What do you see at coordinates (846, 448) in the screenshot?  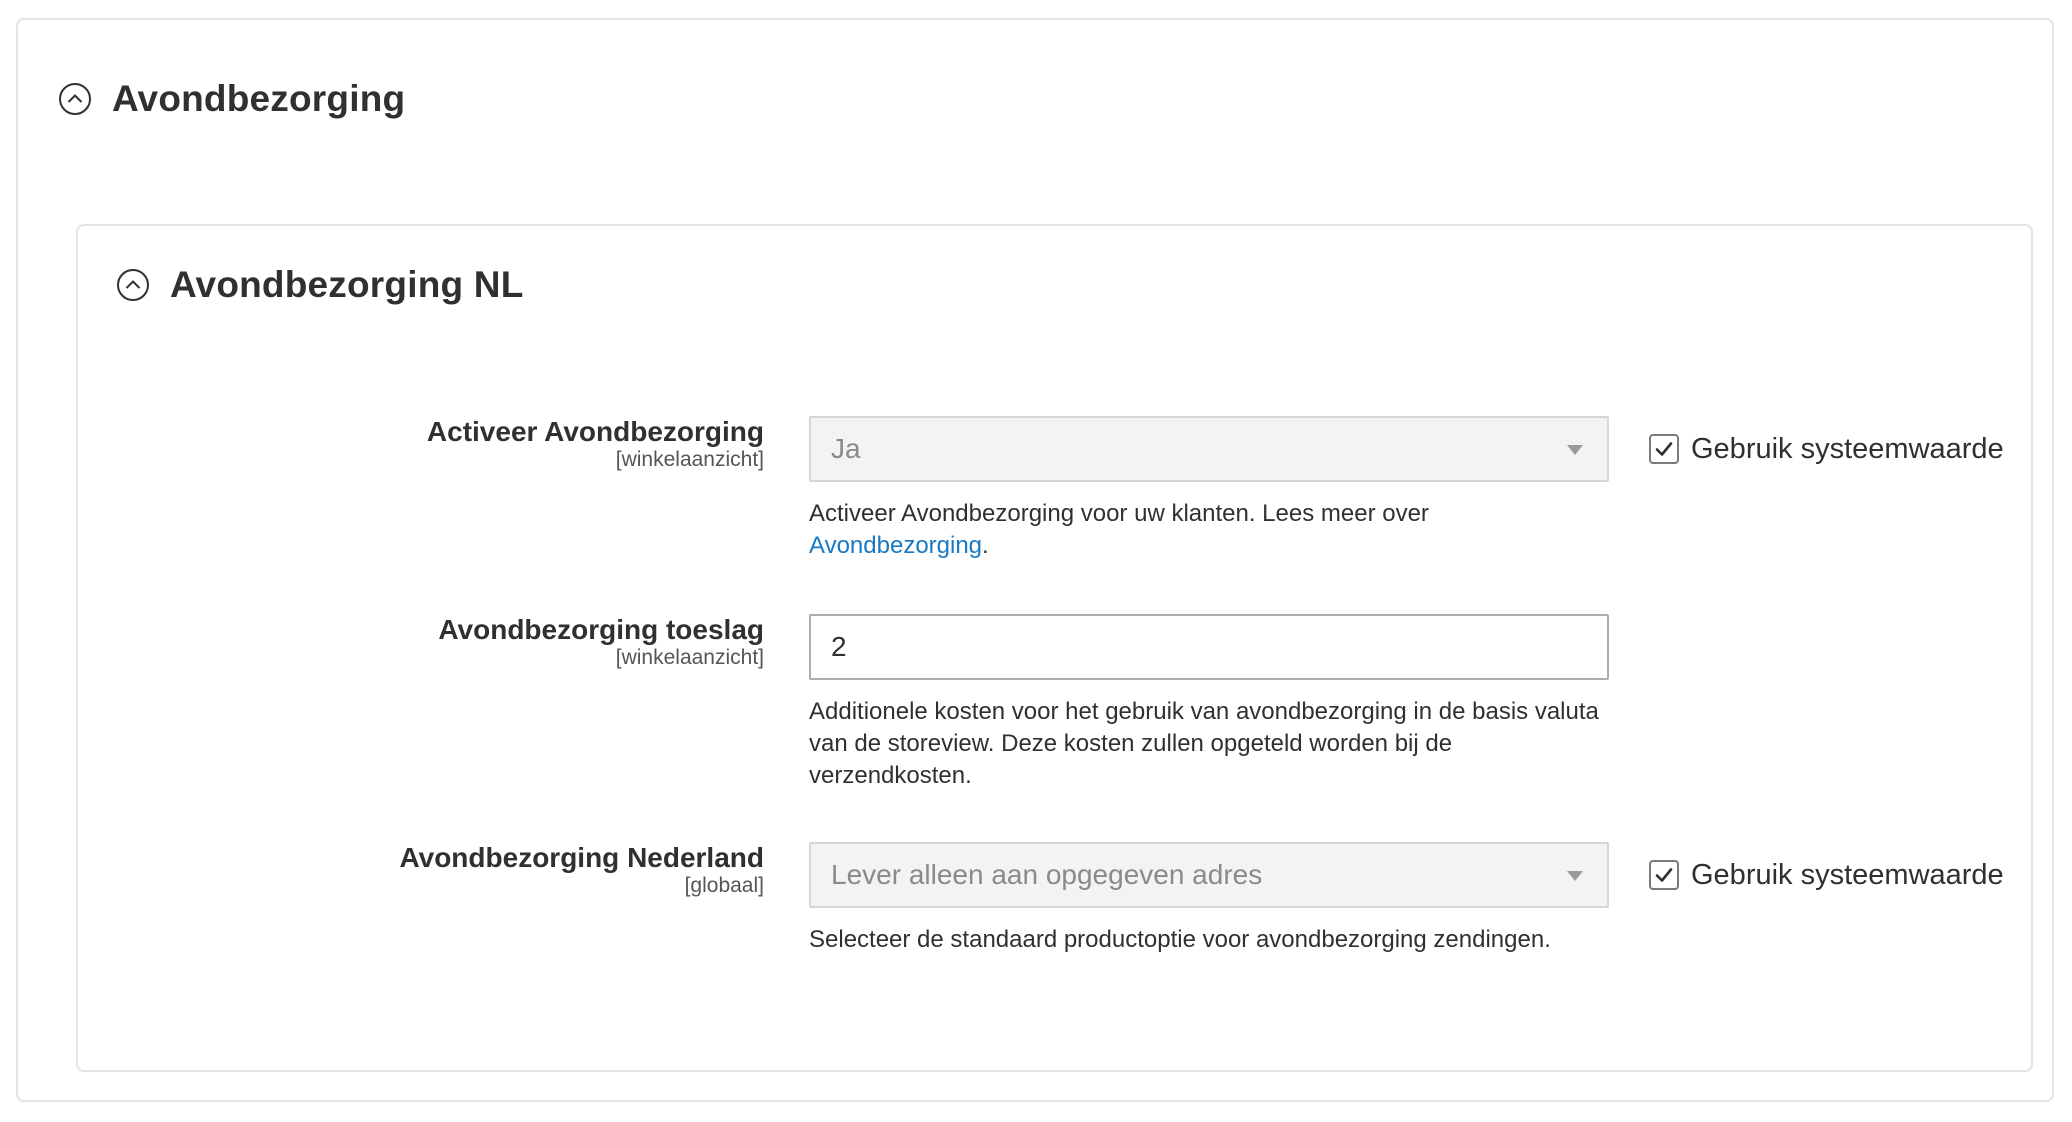 I see `select-value: Ja` at bounding box center [846, 448].